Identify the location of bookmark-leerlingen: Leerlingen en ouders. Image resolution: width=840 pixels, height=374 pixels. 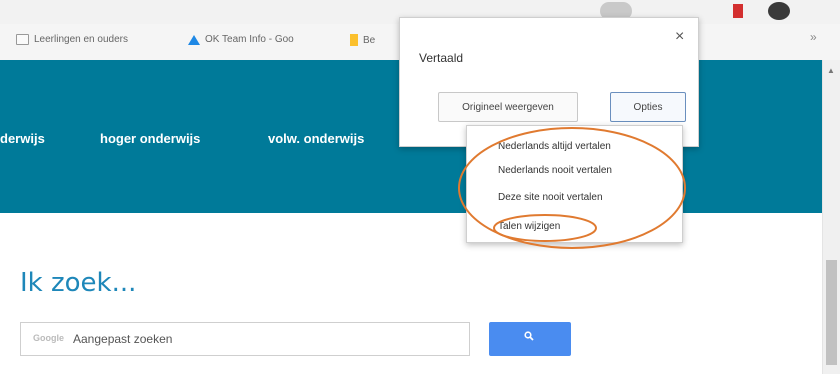
(72, 39).